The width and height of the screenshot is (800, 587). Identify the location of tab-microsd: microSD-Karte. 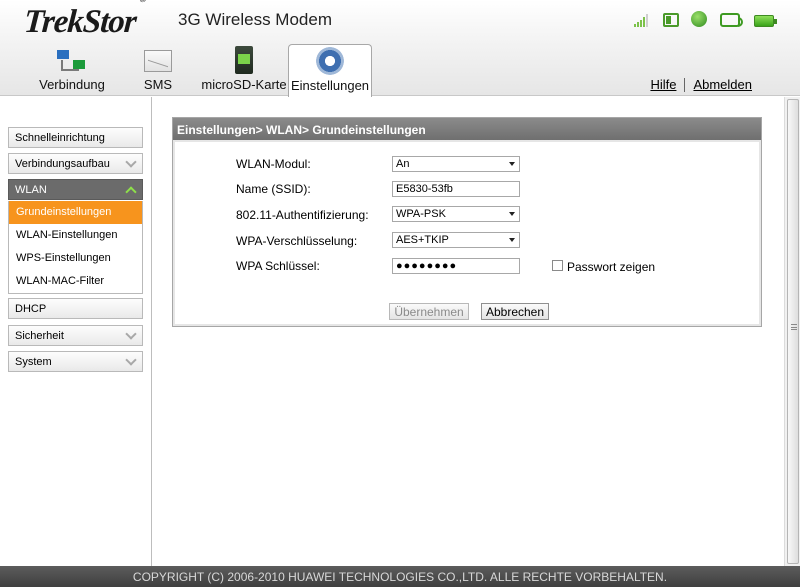
(244, 70).